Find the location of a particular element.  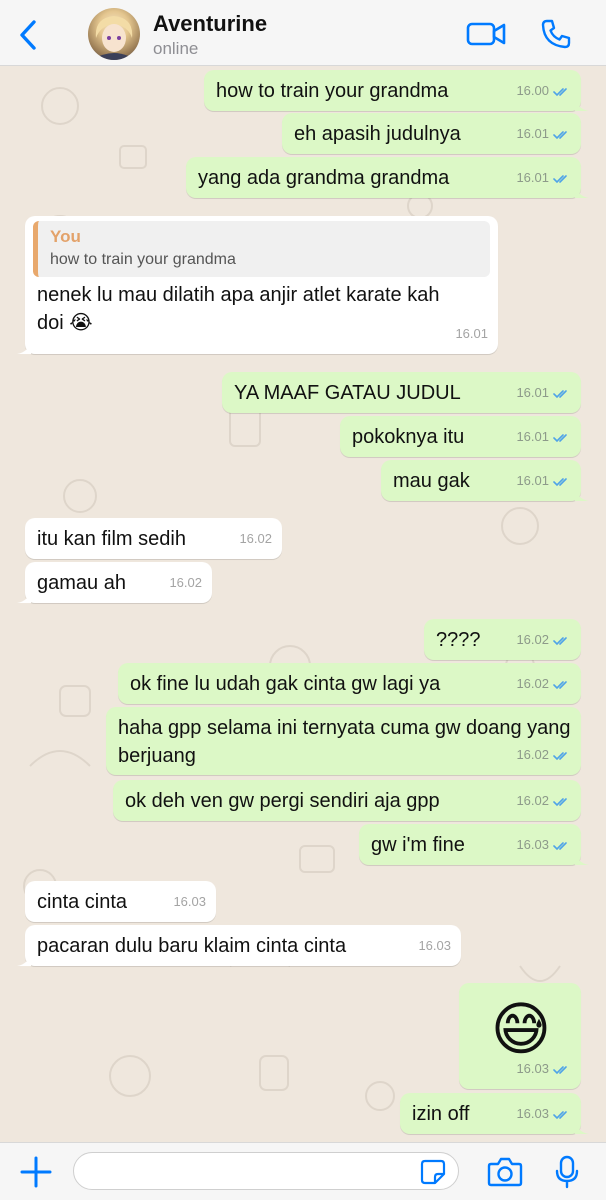

message-outgoing: YA MAAF GATAU JUDUL 16.01 is located at coordinates (401, 392).